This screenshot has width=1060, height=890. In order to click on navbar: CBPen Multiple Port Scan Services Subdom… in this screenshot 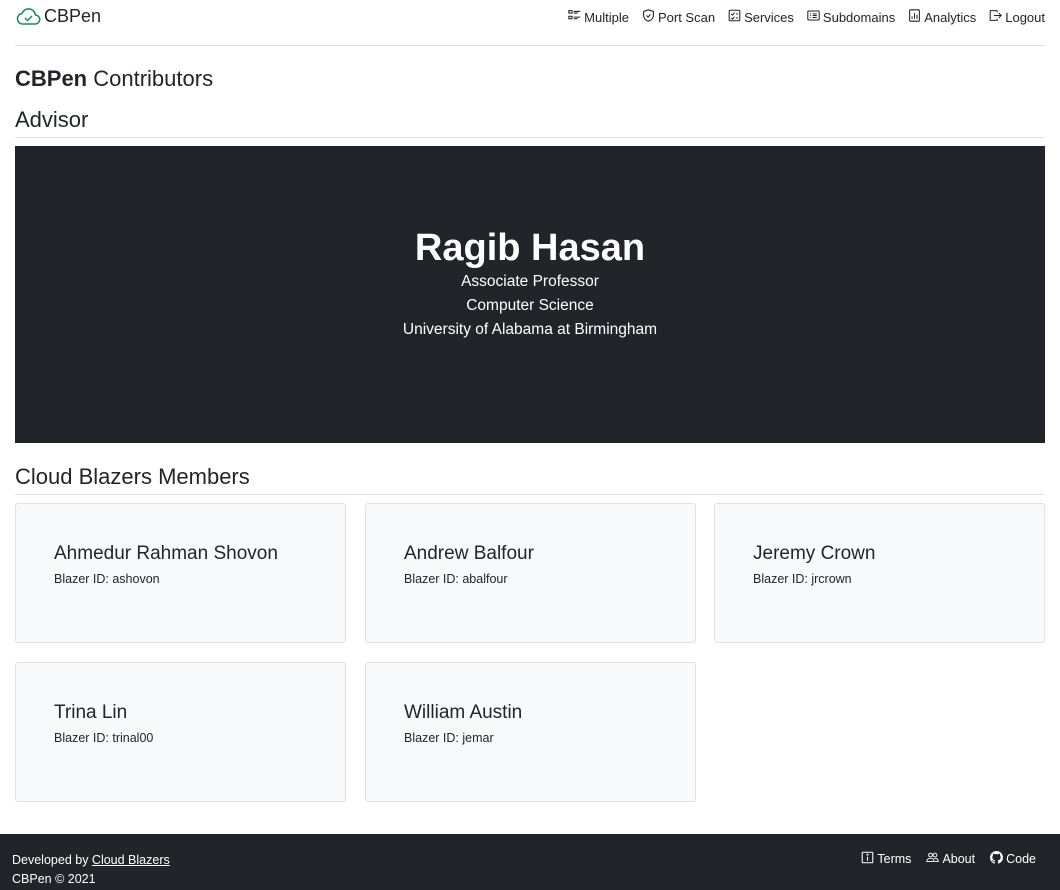, I will do `click(530, 23)`.